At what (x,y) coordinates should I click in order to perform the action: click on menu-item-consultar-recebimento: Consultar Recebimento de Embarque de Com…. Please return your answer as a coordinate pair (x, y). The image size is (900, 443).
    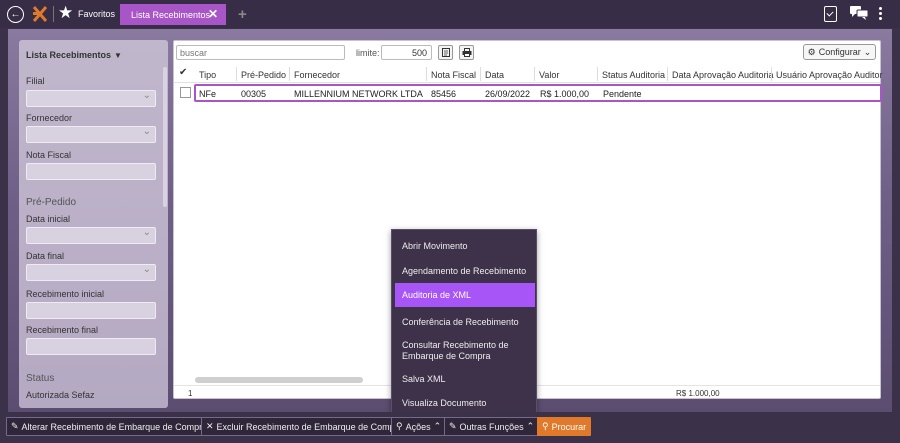
    Looking at the image, I should click on (465, 351).